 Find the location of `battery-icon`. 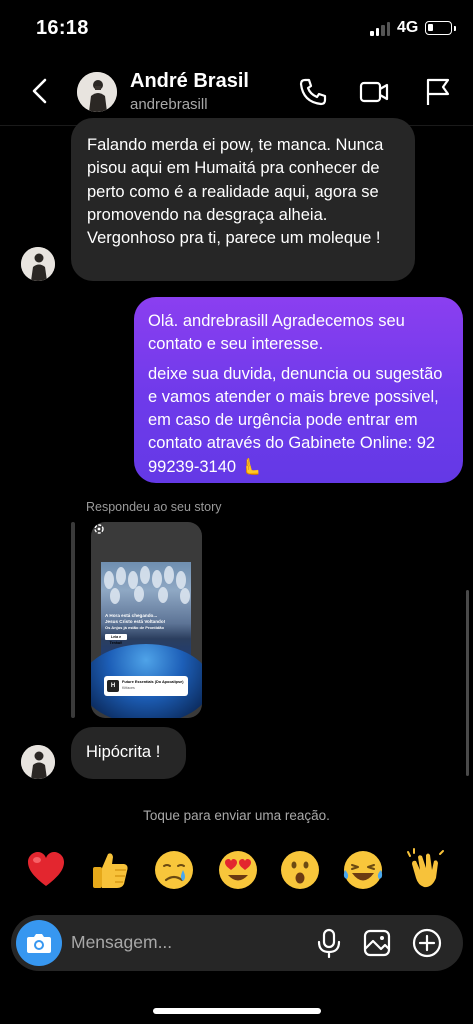

battery-icon is located at coordinates (440, 28).